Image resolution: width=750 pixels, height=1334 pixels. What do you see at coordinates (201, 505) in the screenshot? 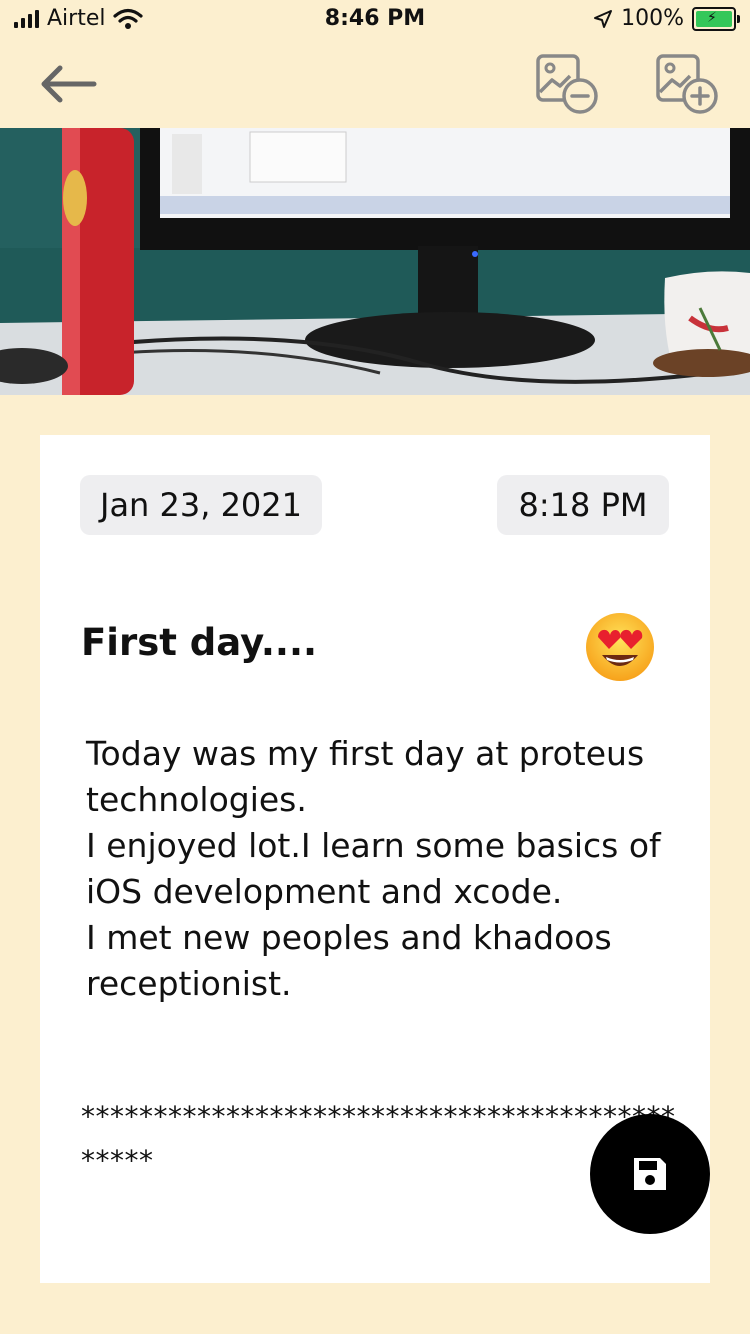
I see `date-picker-button: Jan 23, 2021` at bounding box center [201, 505].